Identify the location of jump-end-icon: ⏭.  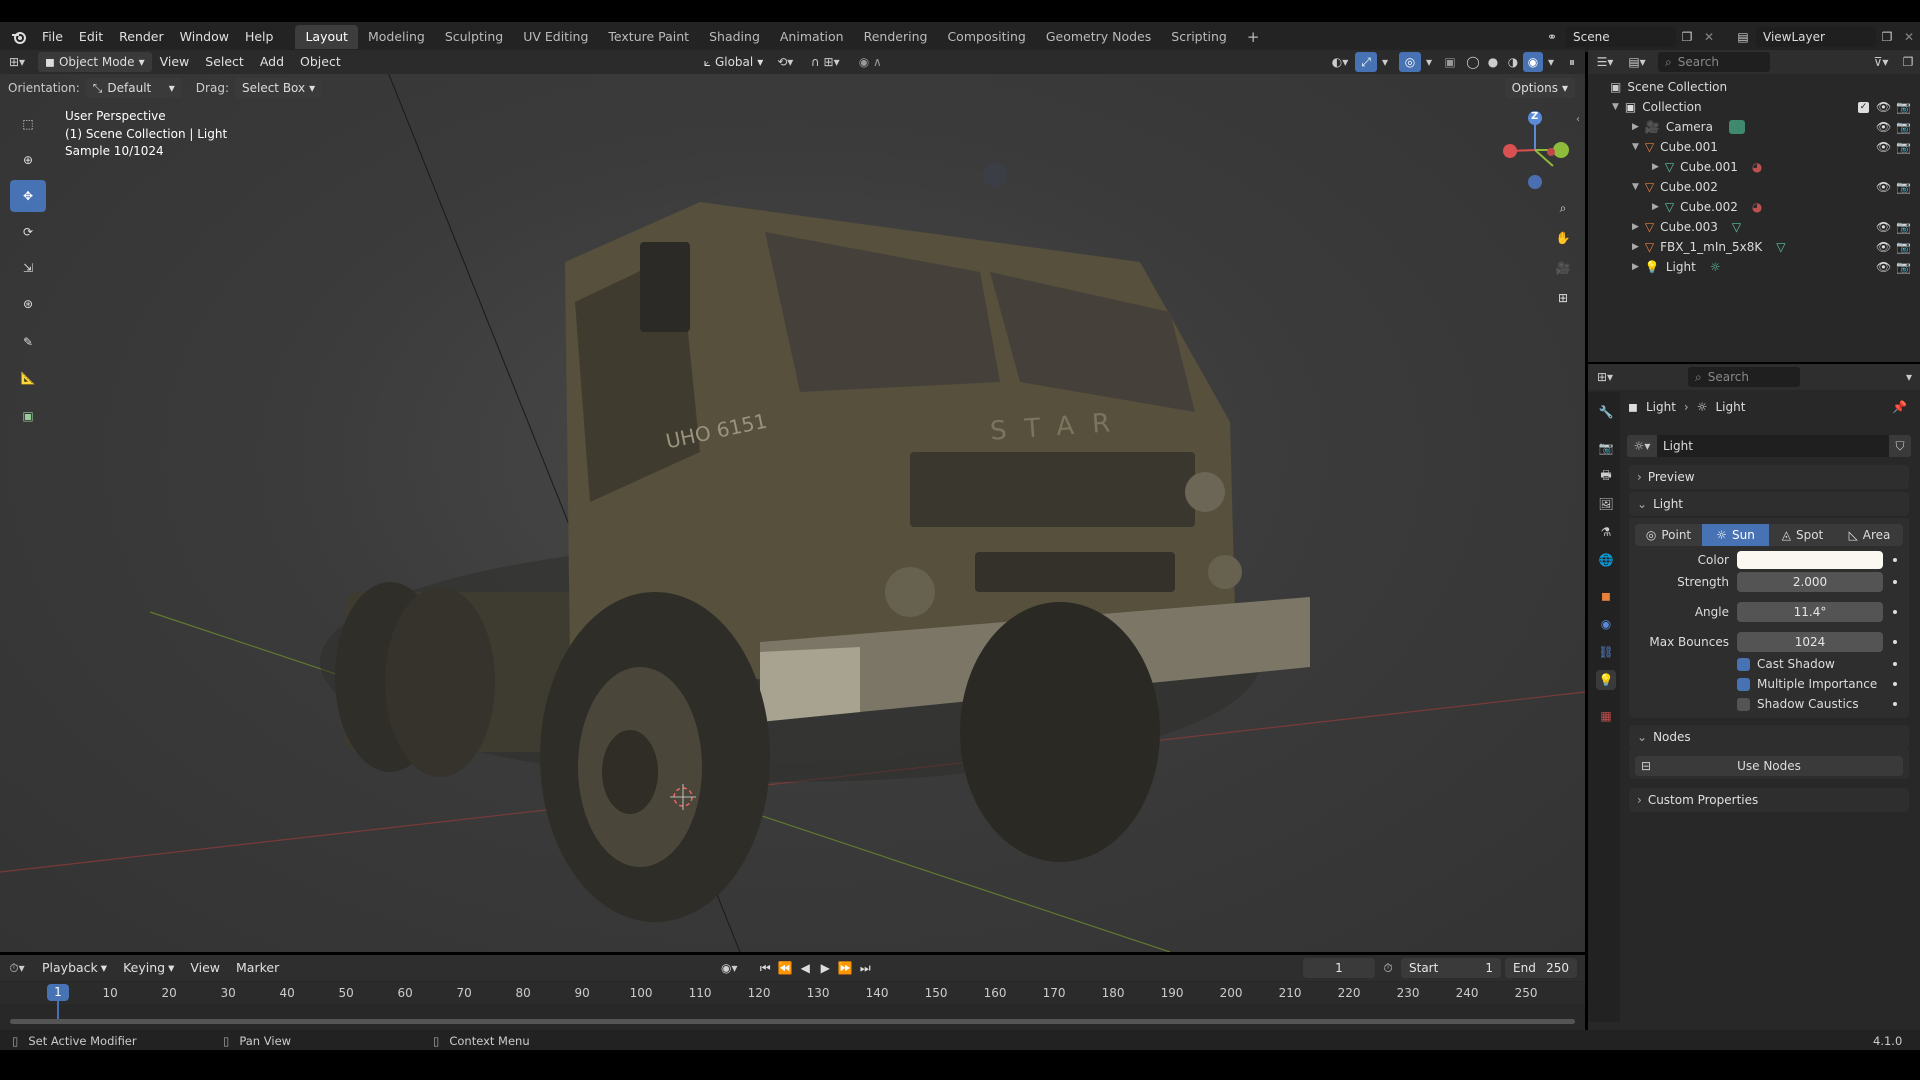
(865, 968).